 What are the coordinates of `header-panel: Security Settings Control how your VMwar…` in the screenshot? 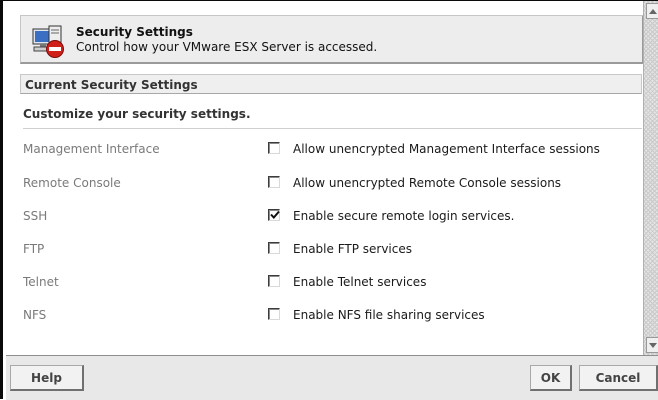 It's located at (331, 39).